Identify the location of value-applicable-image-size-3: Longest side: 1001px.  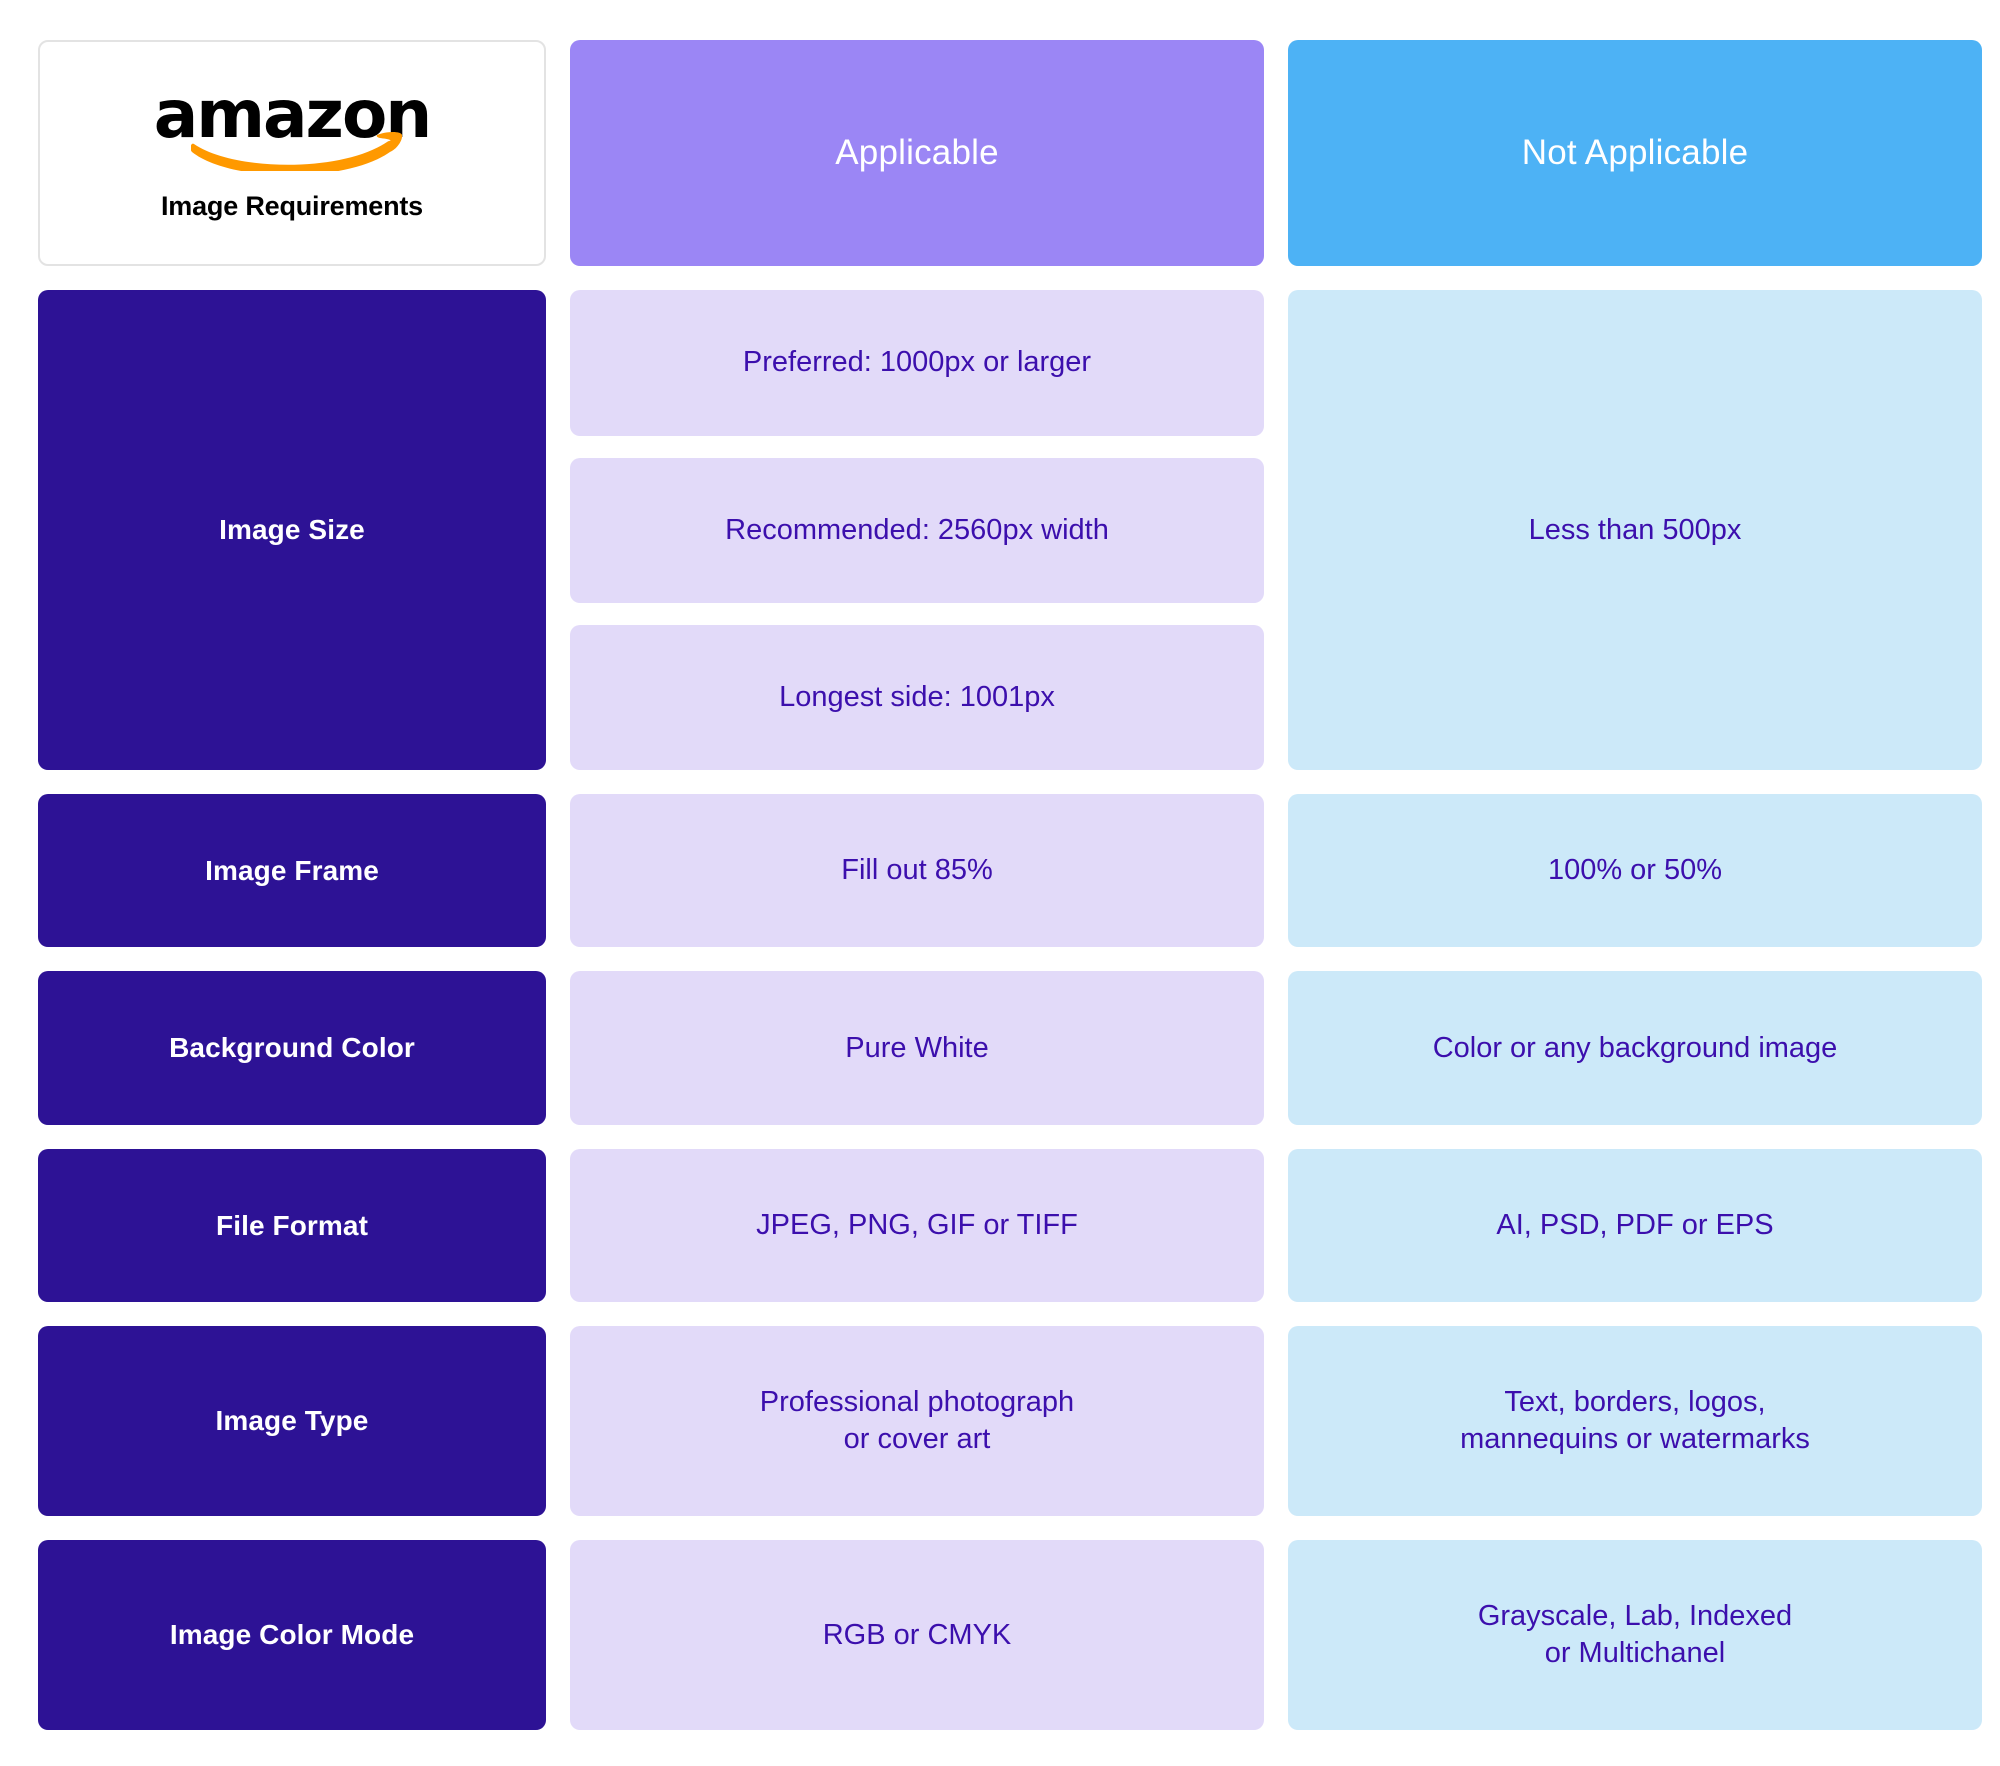
(917, 697).